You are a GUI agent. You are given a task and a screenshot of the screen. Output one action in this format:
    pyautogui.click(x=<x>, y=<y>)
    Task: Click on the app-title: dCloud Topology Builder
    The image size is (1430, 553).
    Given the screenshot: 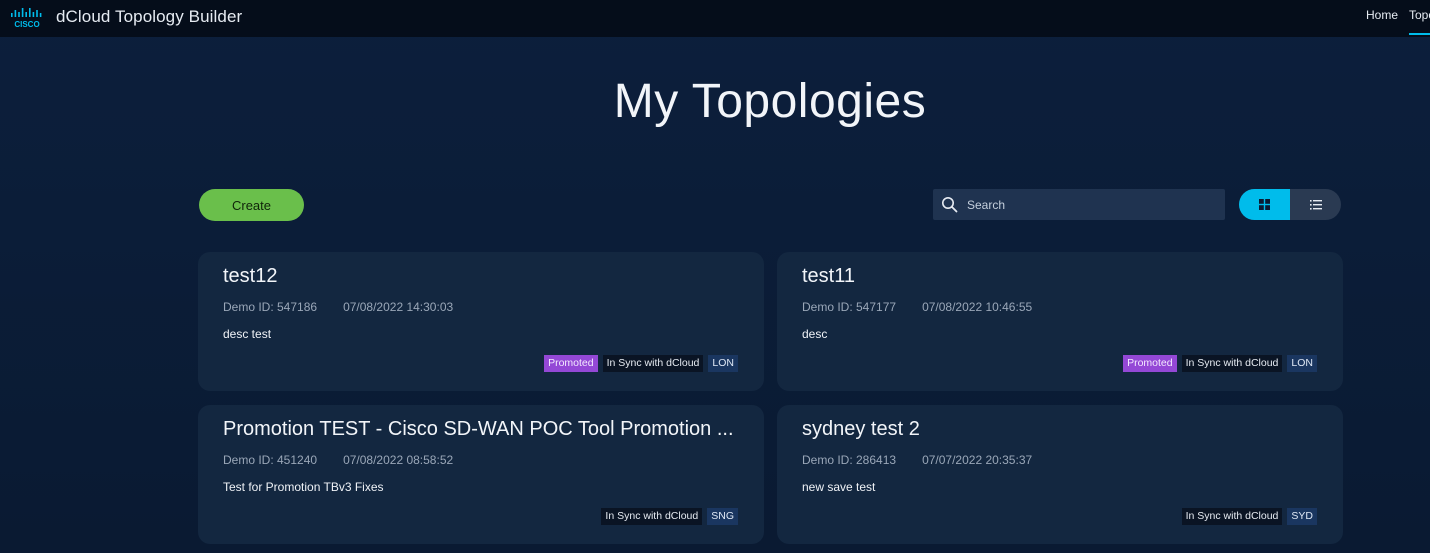 What is the action you would take?
    pyautogui.click(x=149, y=16)
    